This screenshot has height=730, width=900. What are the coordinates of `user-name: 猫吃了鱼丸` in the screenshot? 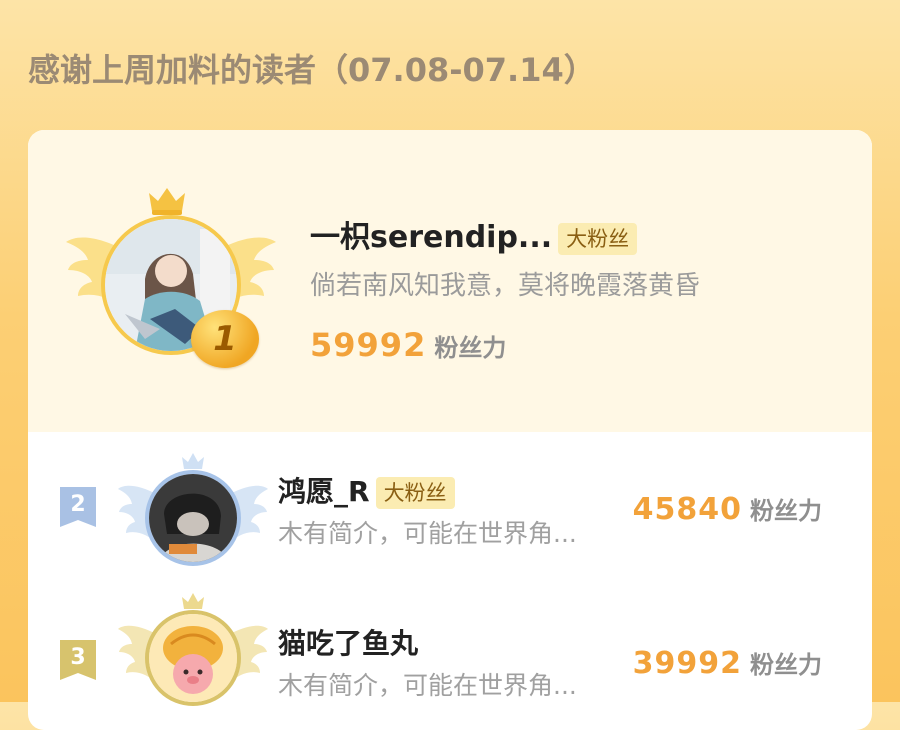 It's located at (348, 644).